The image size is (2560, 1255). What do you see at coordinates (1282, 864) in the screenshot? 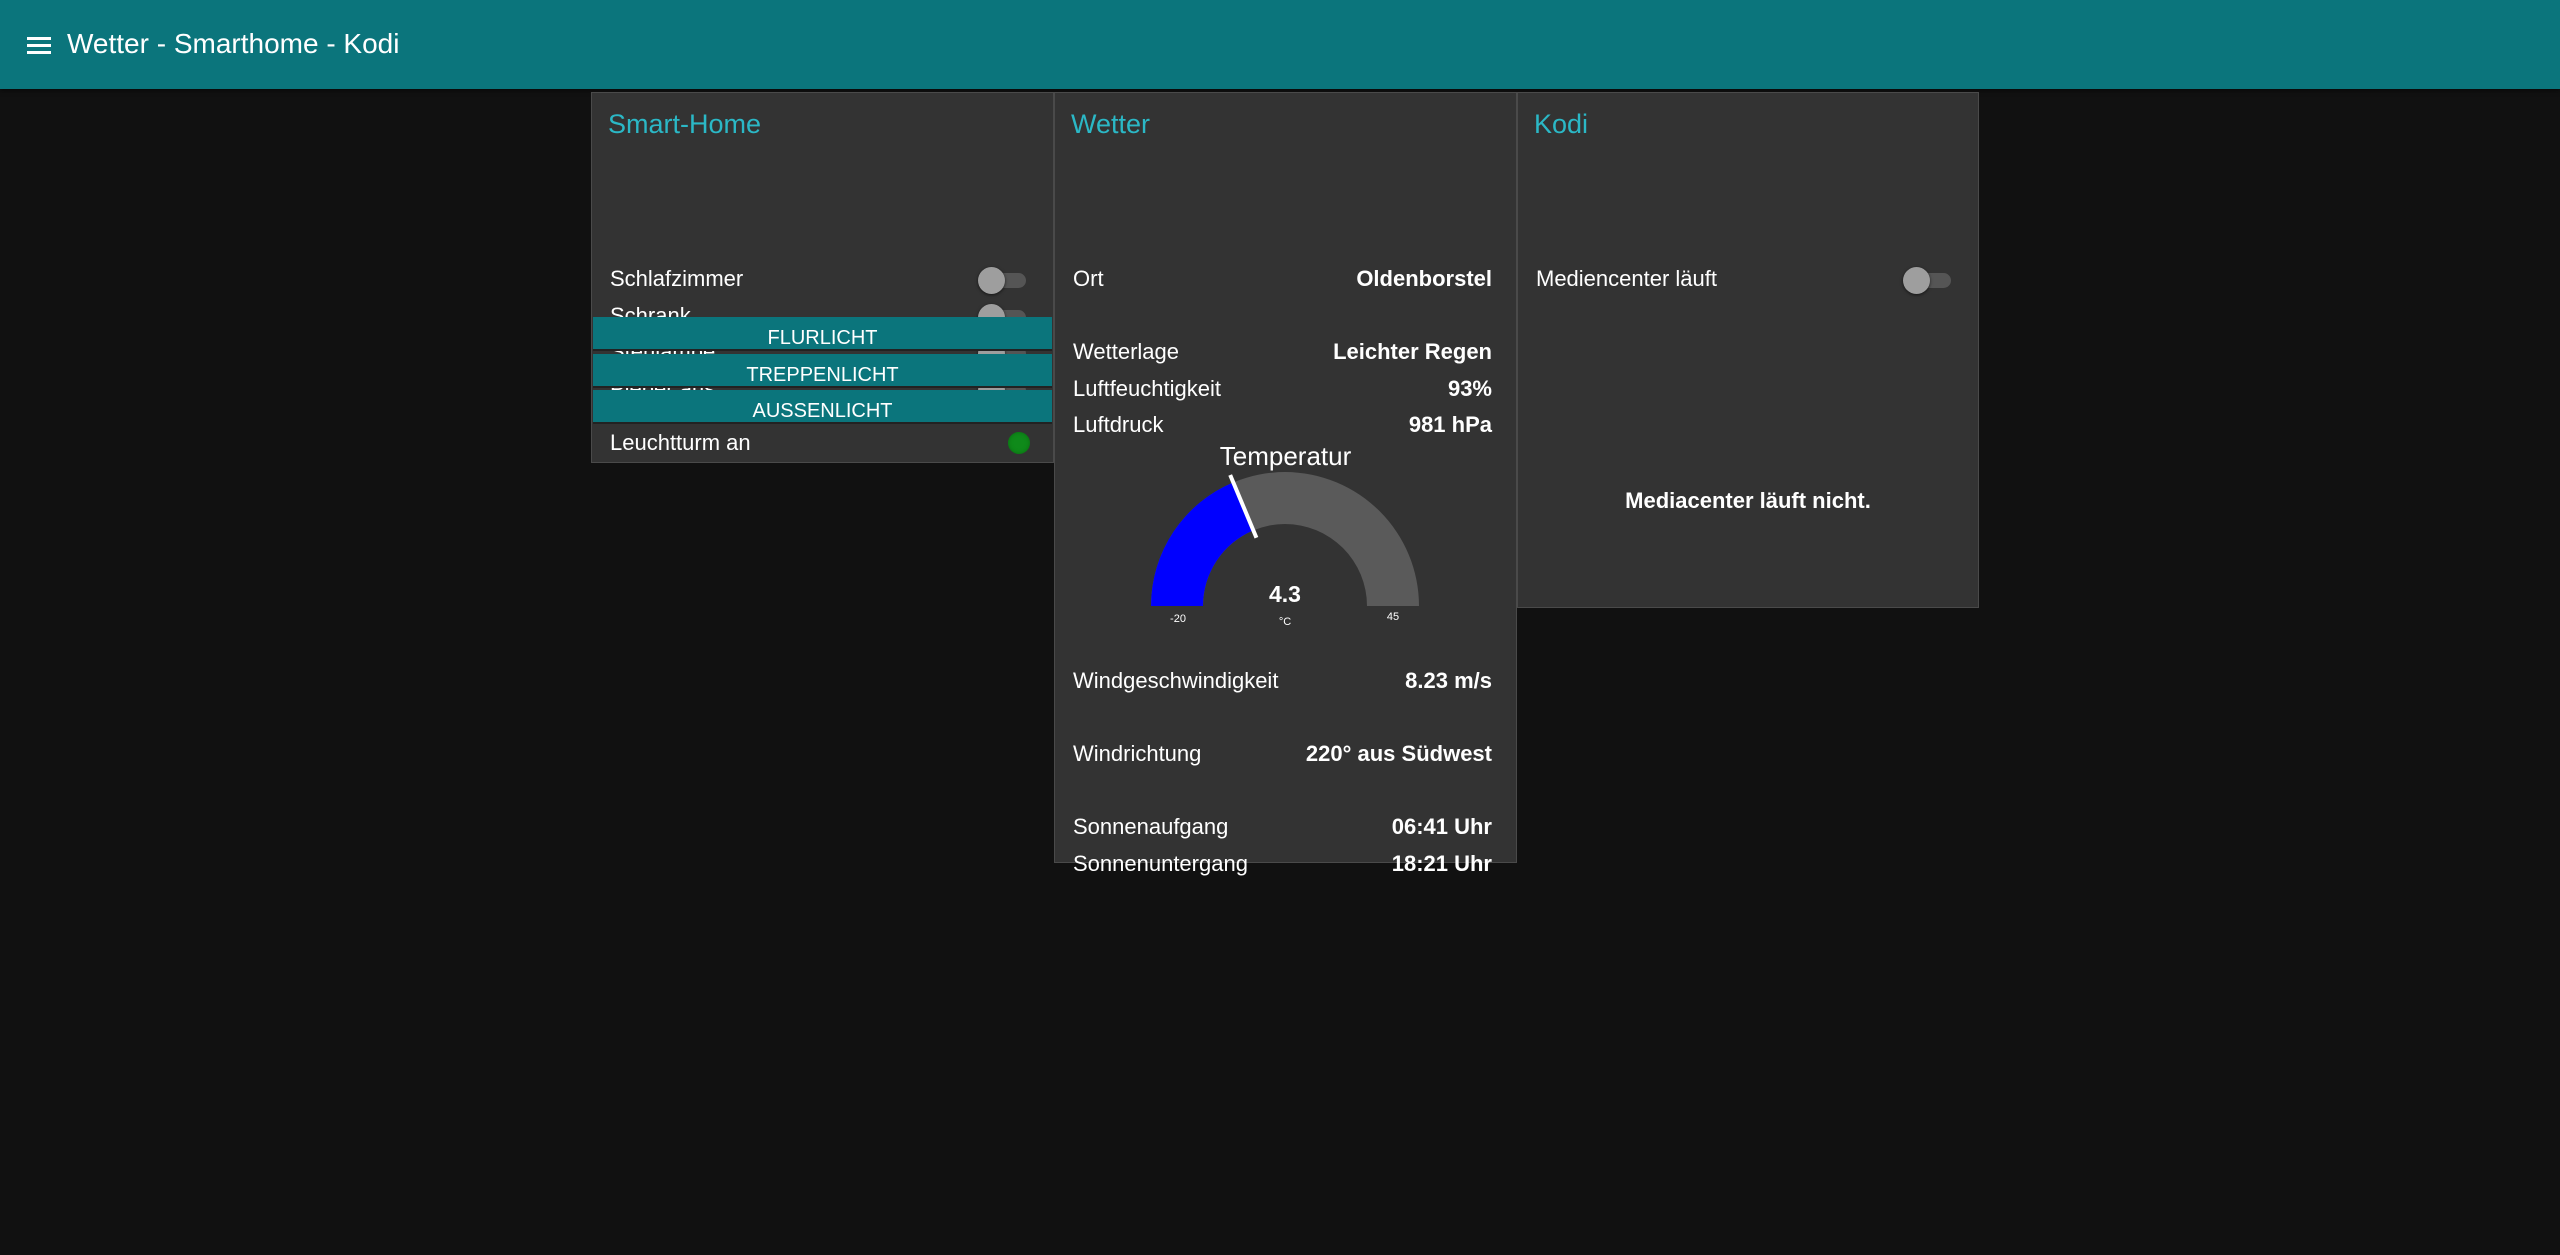
I see `weather-row-sunset: Sonnenuntergang 18:21 Uhr` at bounding box center [1282, 864].